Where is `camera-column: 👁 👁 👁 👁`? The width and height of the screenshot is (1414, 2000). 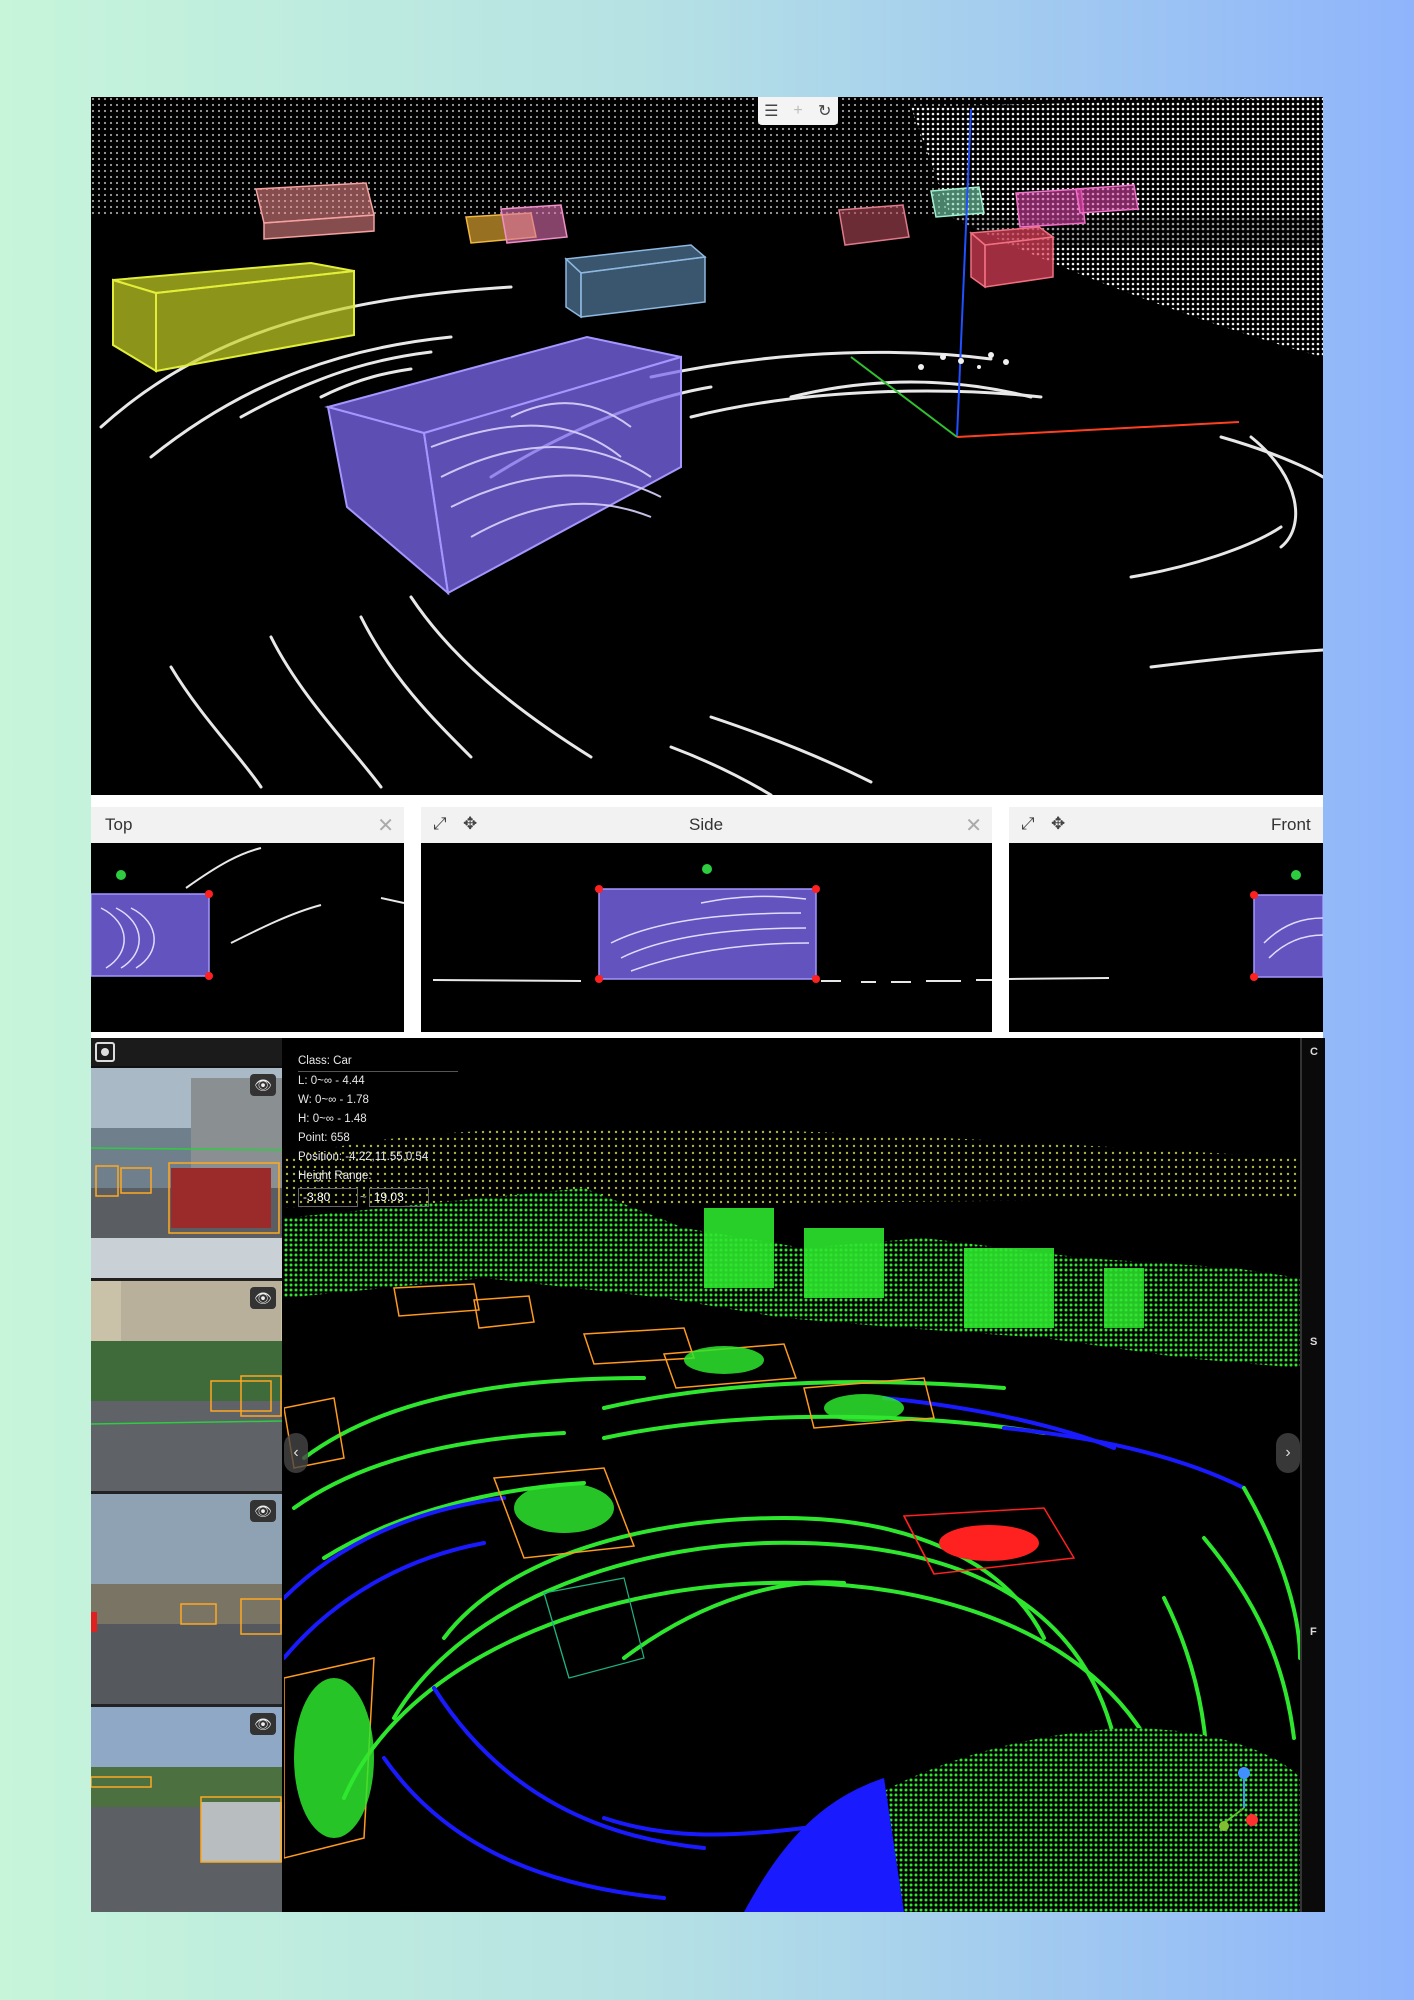
camera-column: 👁 👁 👁 👁 is located at coordinates (186, 1475).